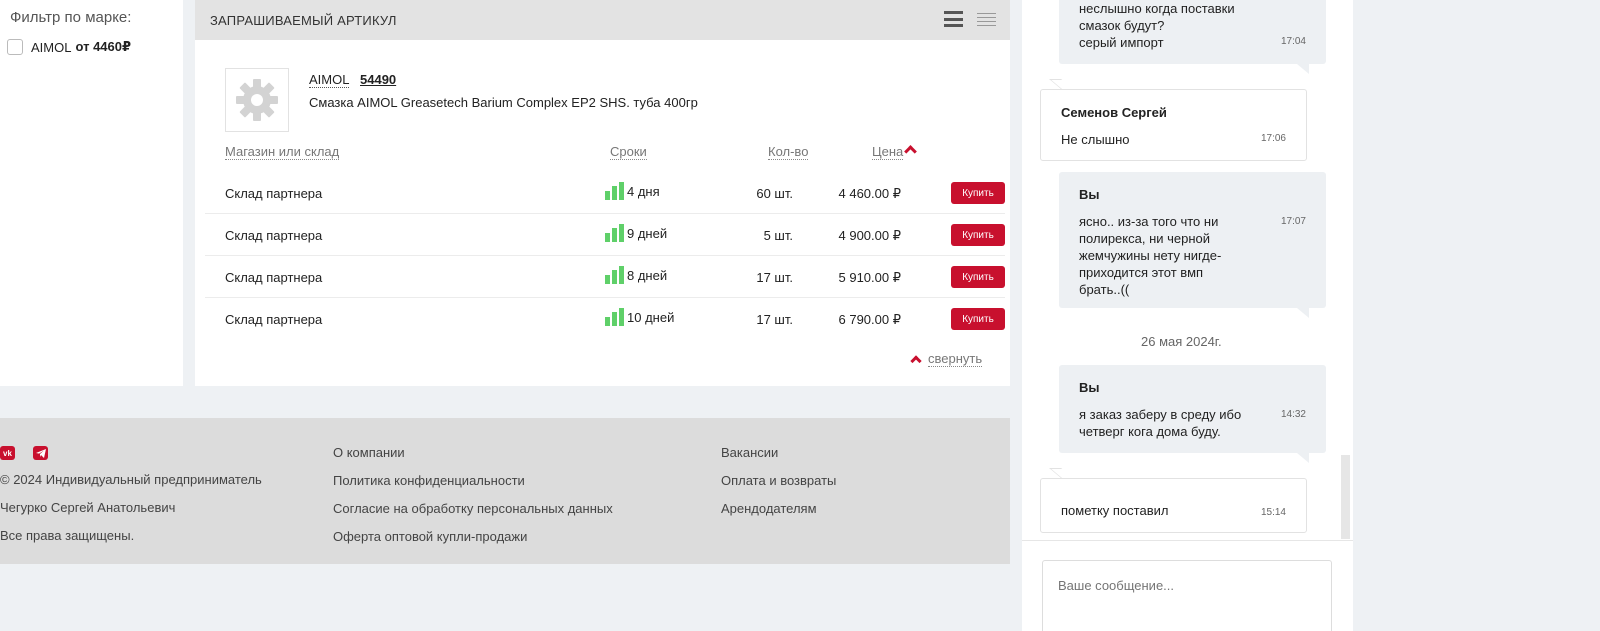 The width and height of the screenshot is (1600, 631). I want to click on brand-filter-panel: Фильтр по марке: AIMOL от 4460₽, so click(91, 193).